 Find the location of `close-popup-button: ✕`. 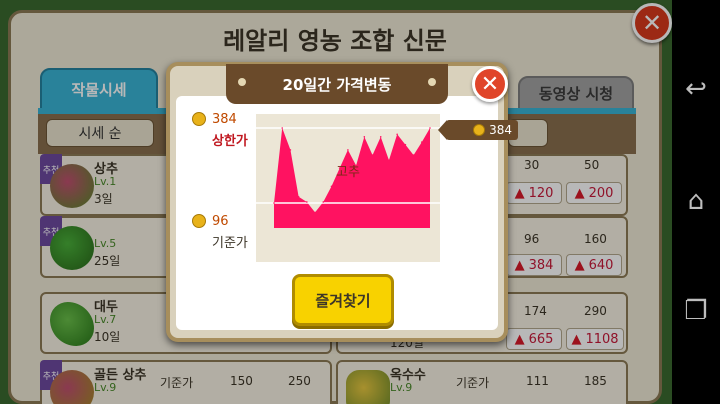

close-popup-button: ✕ is located at coordinates (490, 84).